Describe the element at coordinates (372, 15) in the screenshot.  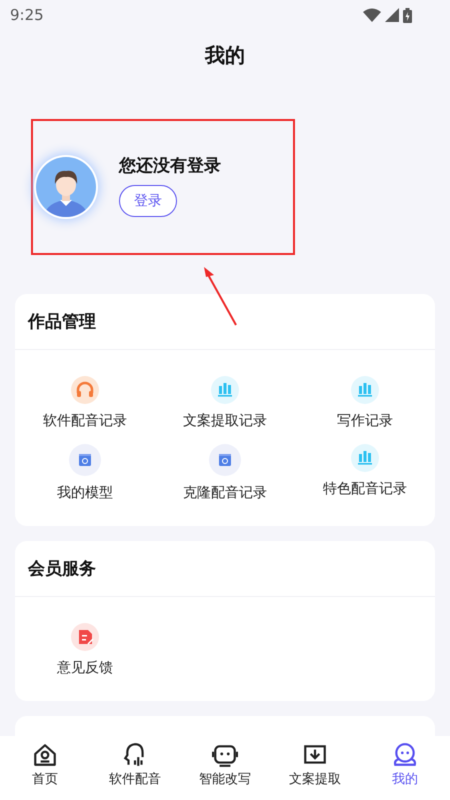
I see `wifi-icon` at that location.